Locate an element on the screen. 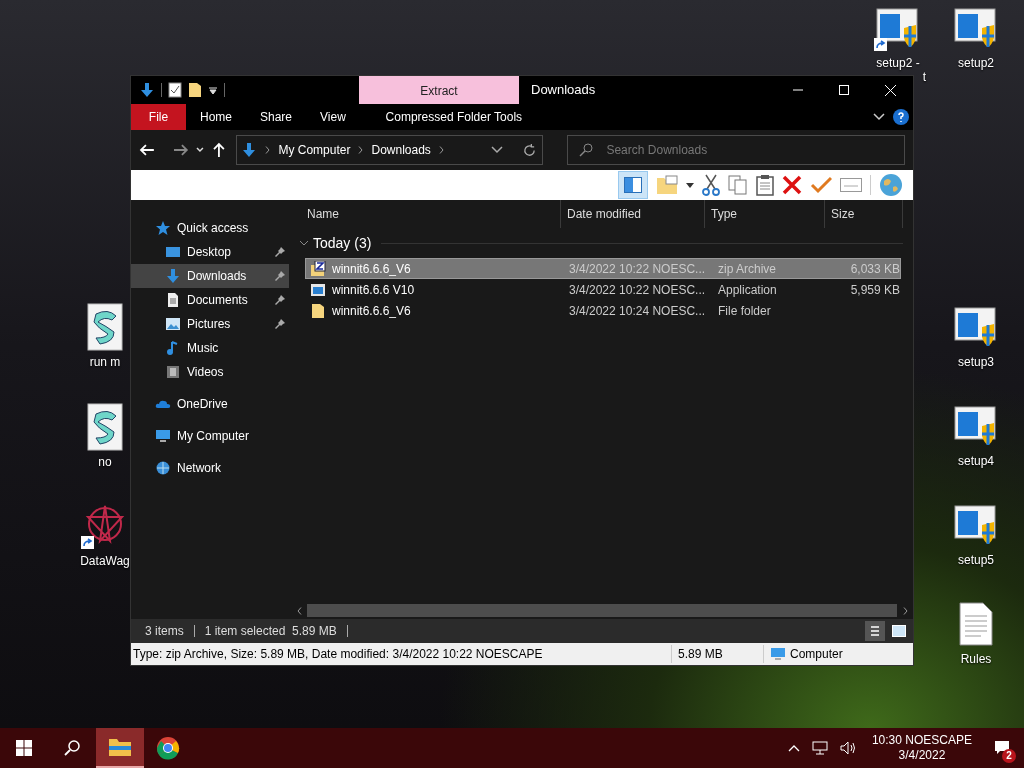  maximize-icon is located at coordinates (844, 90).